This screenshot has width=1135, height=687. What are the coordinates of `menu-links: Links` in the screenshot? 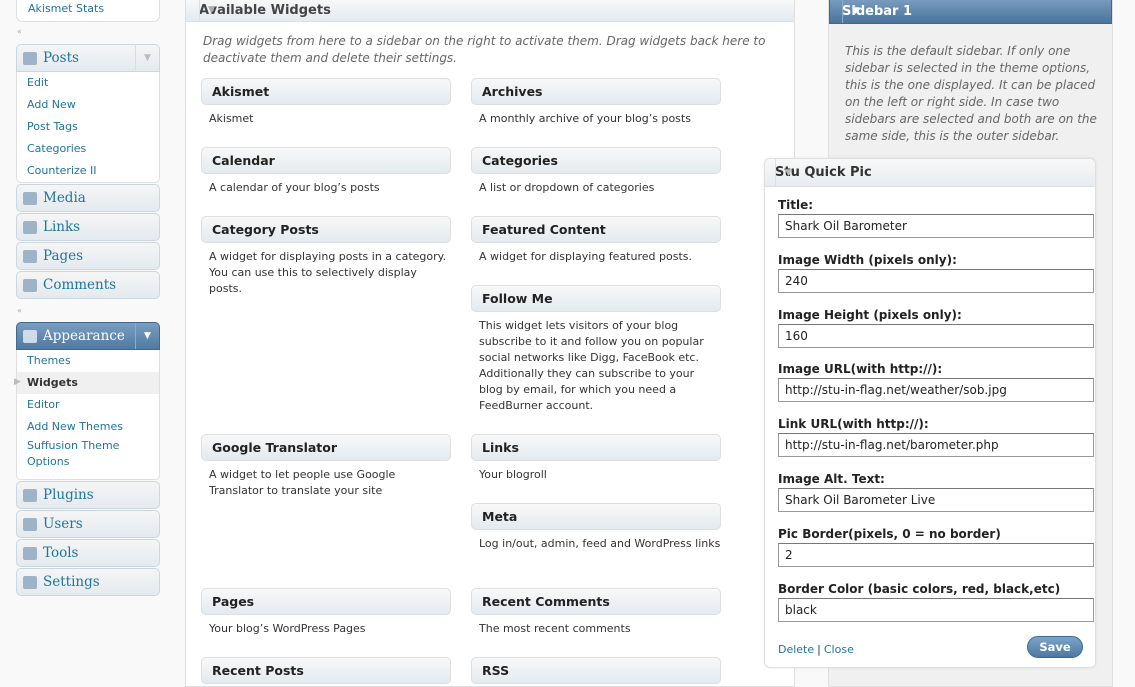 It's located at (88, 227).